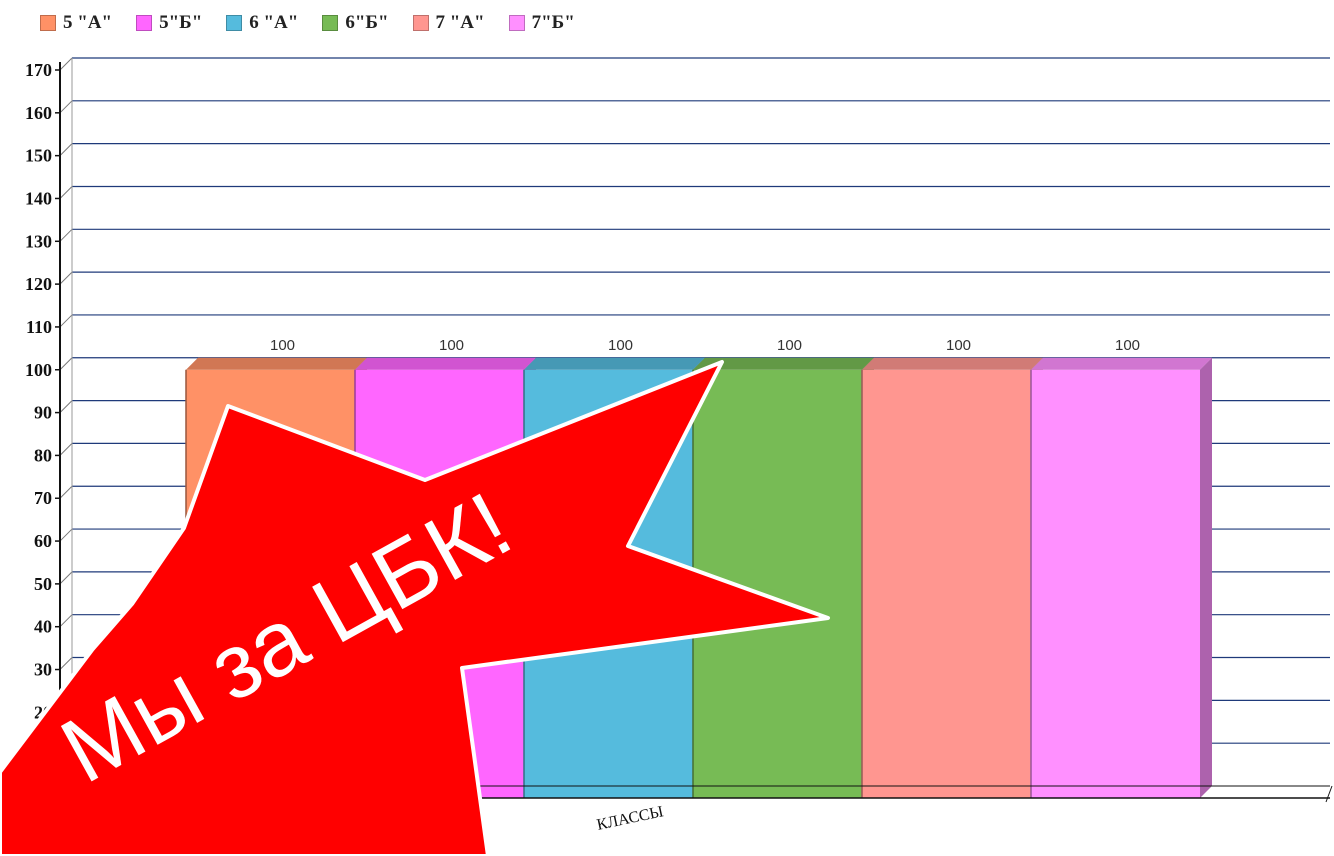  I want to click on y-tick-label: 90, so click(43, 413).